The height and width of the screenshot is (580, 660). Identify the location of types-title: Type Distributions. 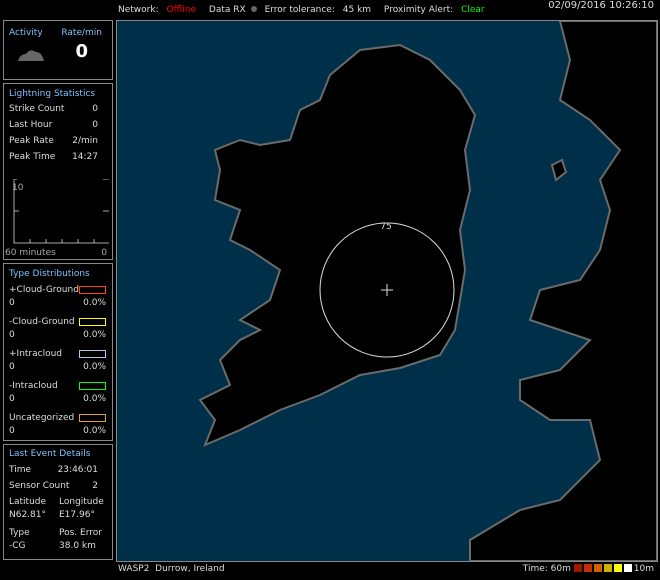
(49, 274).